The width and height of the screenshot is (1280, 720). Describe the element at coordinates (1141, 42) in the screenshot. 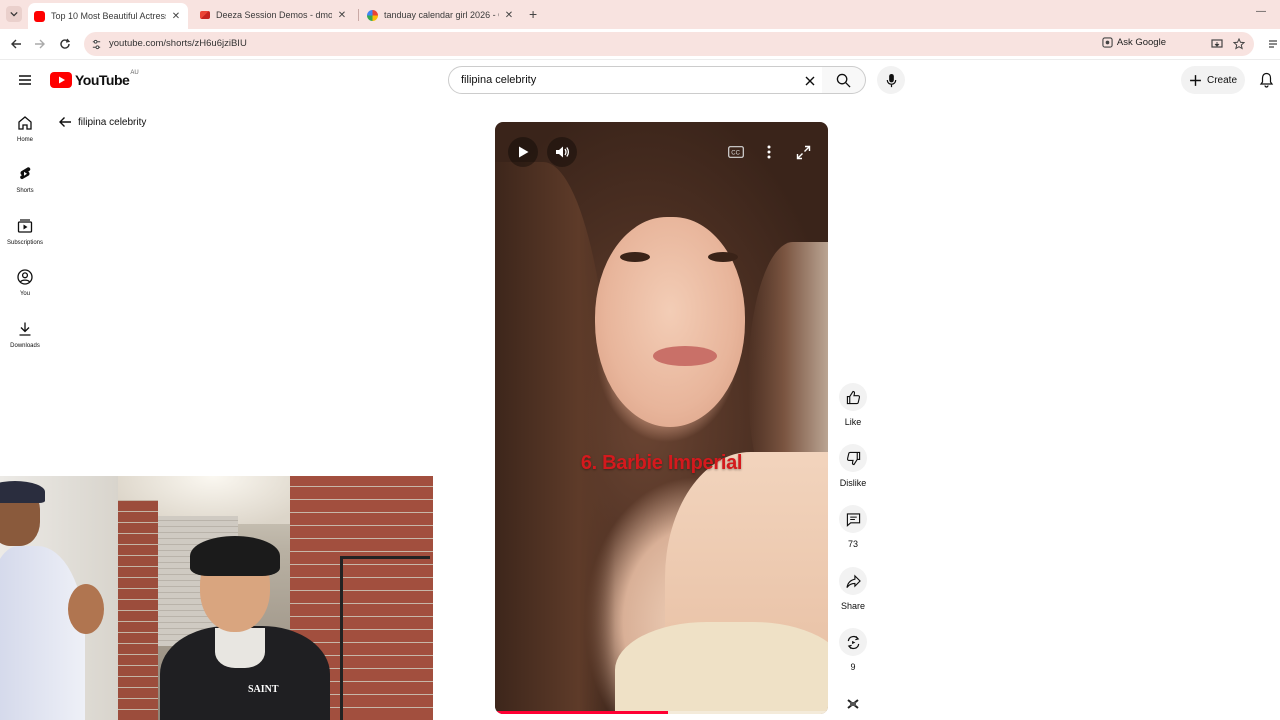

I see `ask-google-label: Ask Google` at that location.